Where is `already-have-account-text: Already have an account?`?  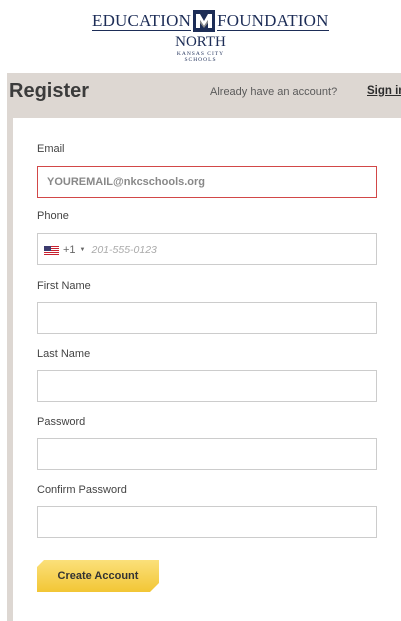 already-have-account-text: Already have an account? is located at coordinates (274, 92).